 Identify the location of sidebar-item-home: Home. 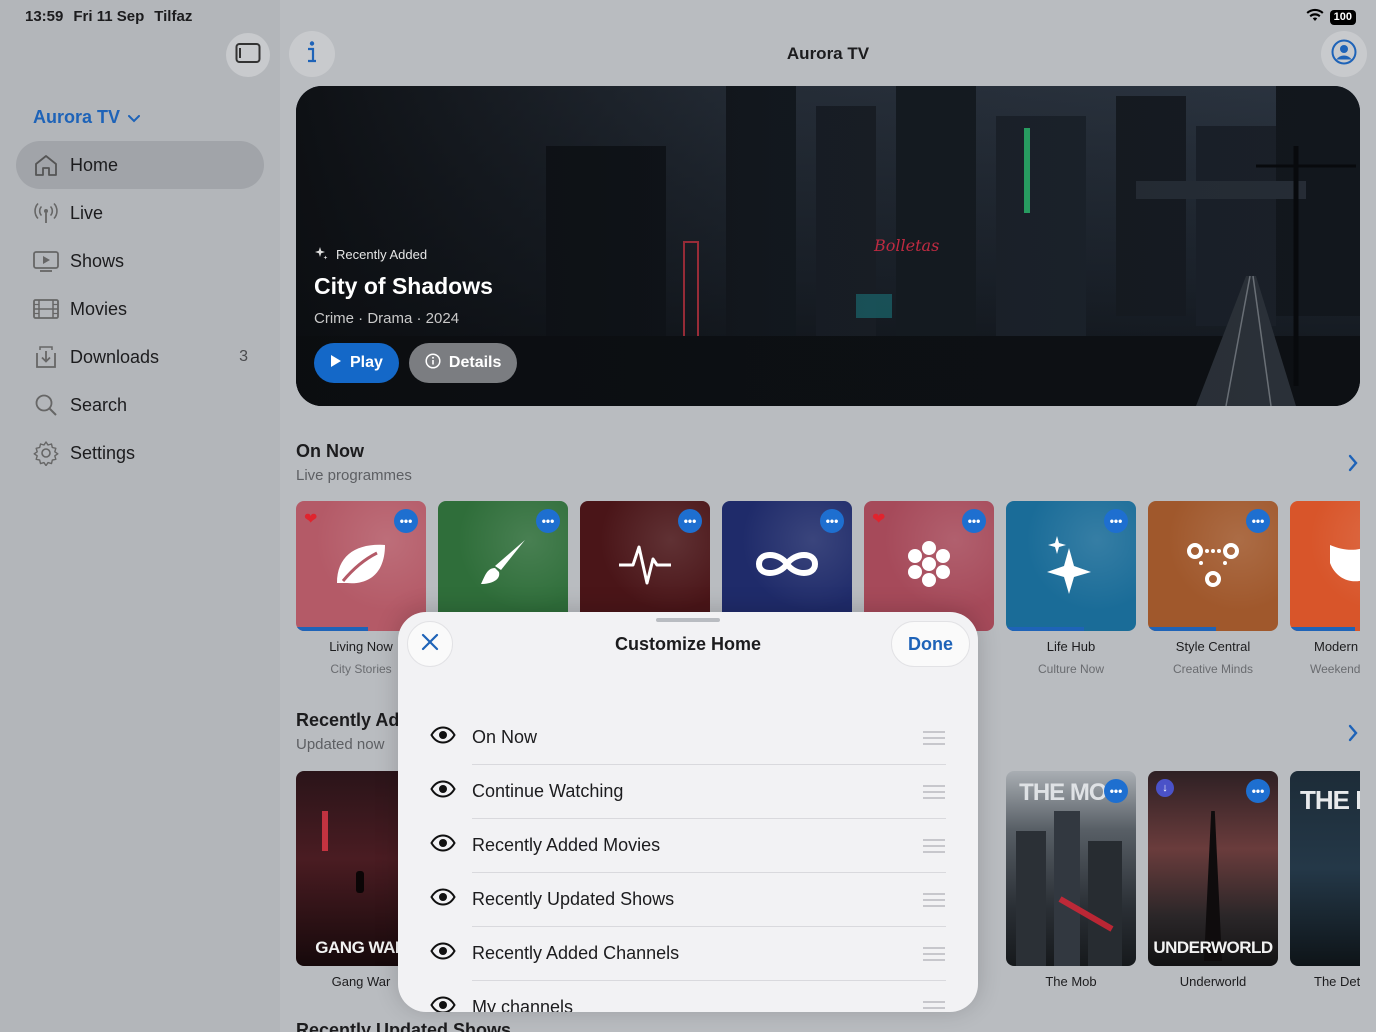
(140, 165).